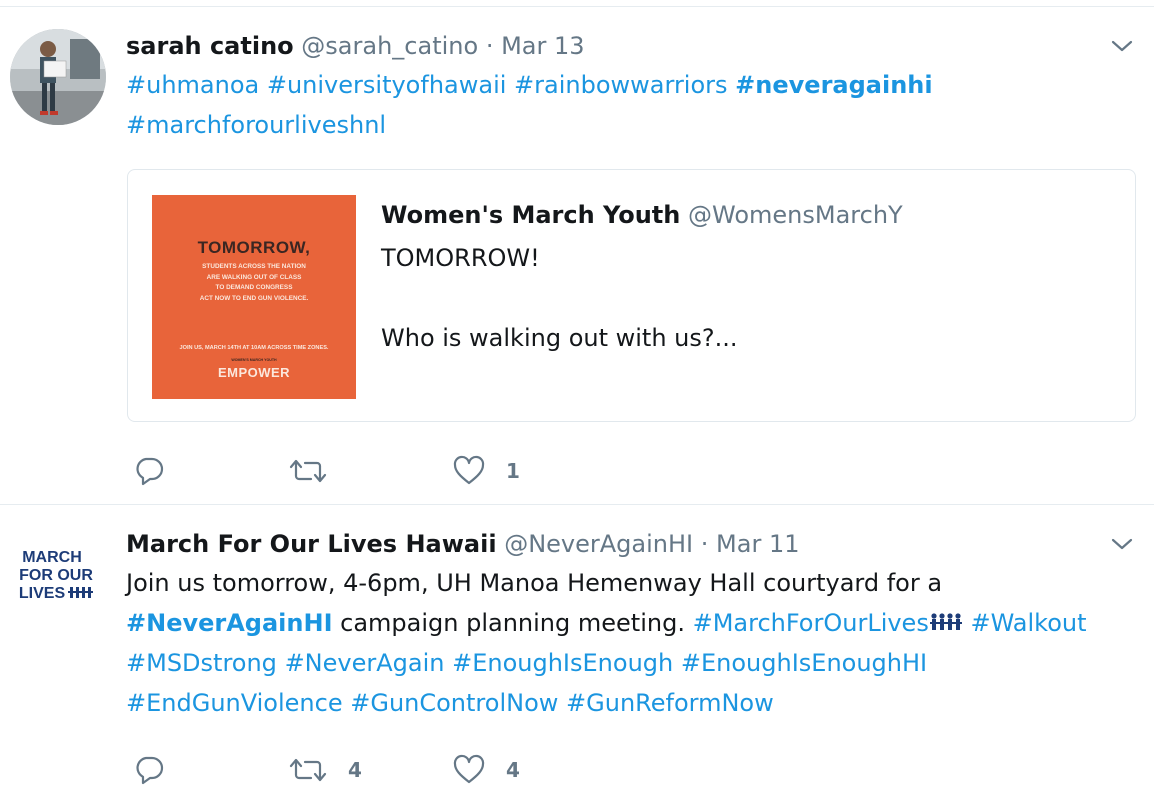  I want to click on hashtag: #rainbowwarriors, so click(620, 85).